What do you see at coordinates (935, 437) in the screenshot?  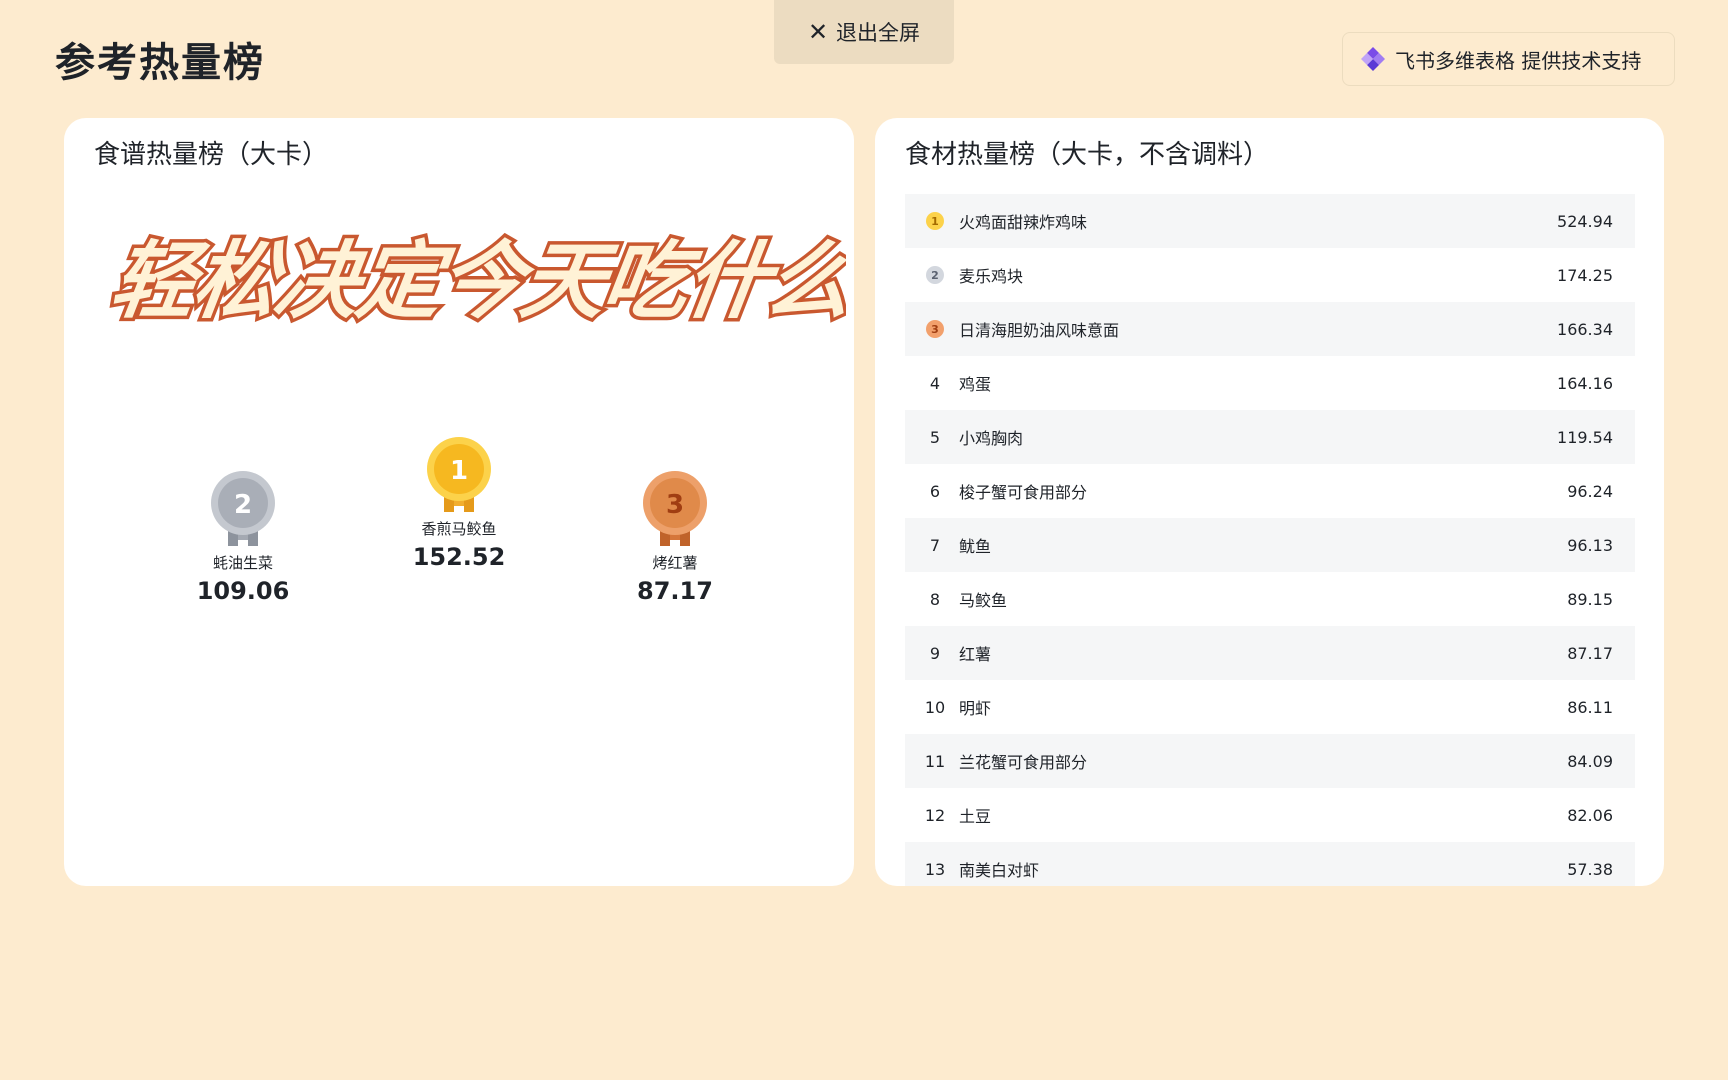 I see `list-item-rank: 5` at bounding box center [935, 437].